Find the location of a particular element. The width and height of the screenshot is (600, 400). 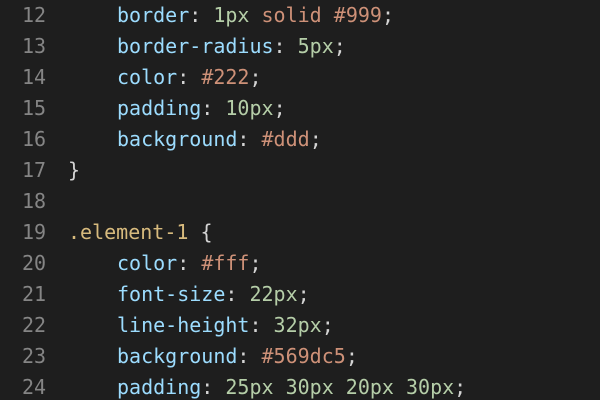

code-content: .element-1 { is located at coordinates (140, 232).